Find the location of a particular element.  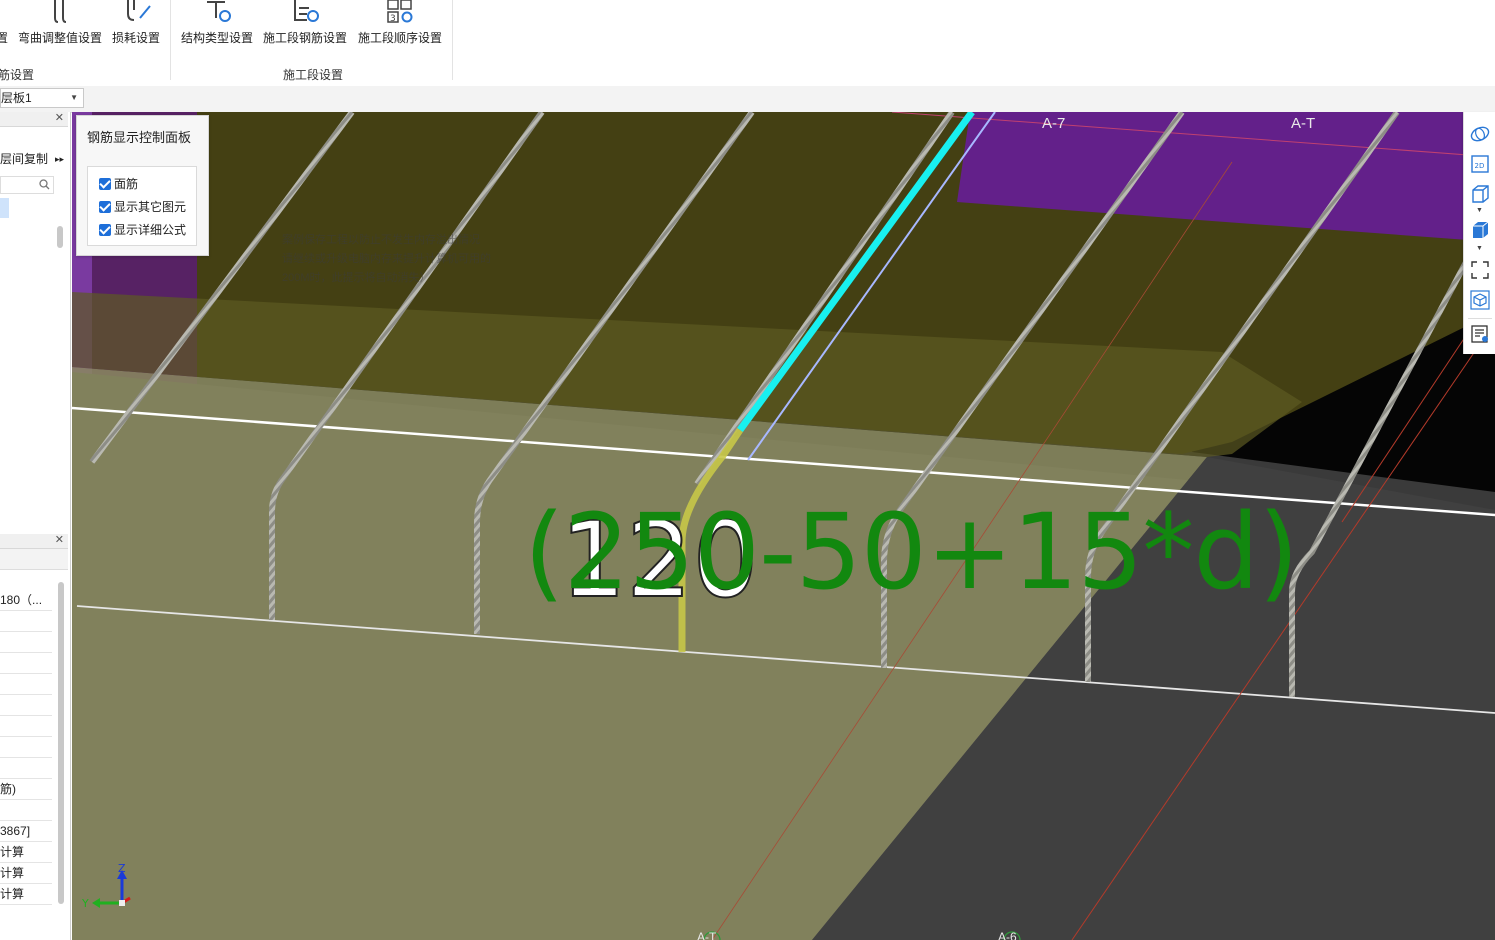

settings-button-partial: 置 is located at coordinates (5, 25).